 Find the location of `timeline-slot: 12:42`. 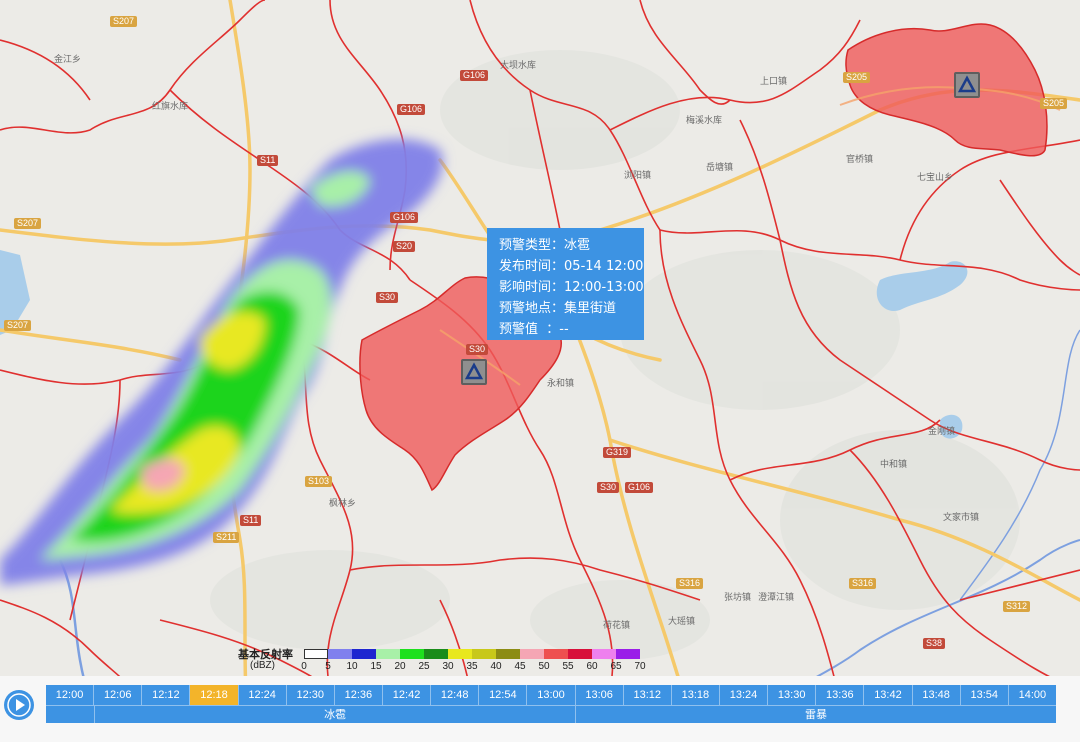

timeline-slot: 12:42 is located at coordinates (407, 695).